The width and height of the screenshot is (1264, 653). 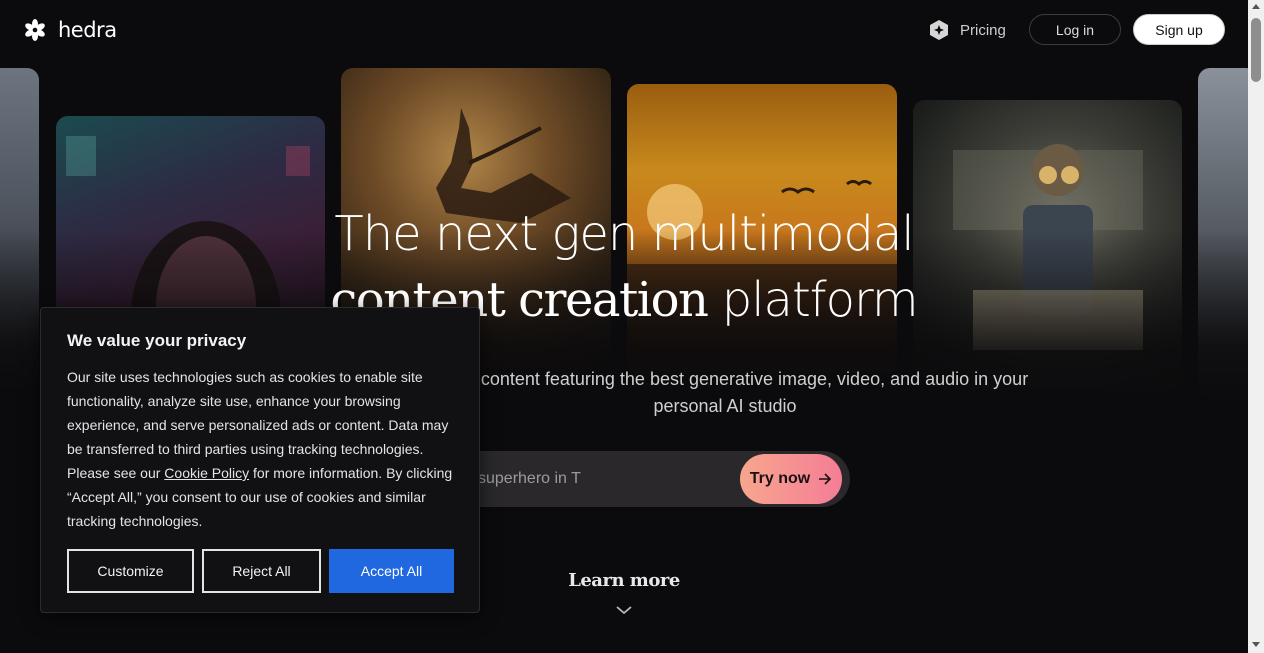 What do you see at coordinates (157, 340) in the screenshot?
I see `cookie-title: We value your privacy` at bounding box center [157, 340].